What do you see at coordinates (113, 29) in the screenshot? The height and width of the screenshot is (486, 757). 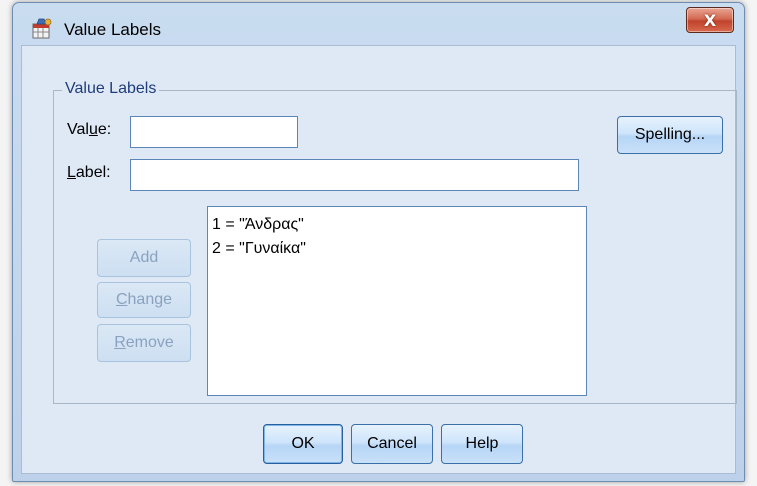 I see `window-title: Value Labels` at bounding box center [113, 29].